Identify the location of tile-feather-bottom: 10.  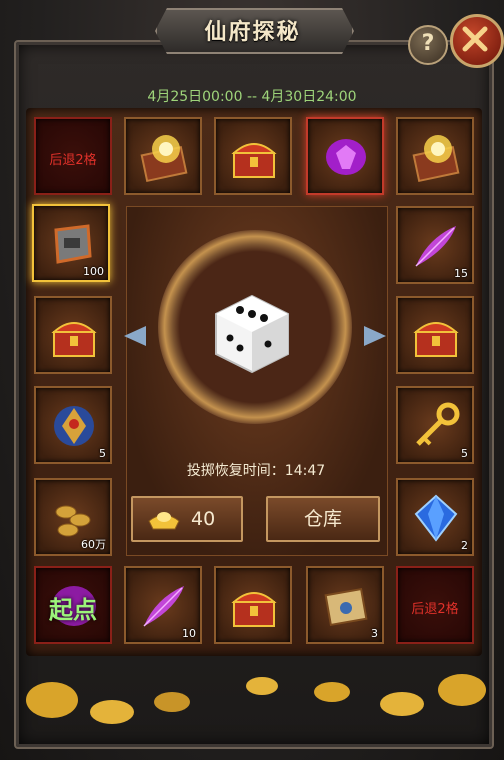
(163, 605).